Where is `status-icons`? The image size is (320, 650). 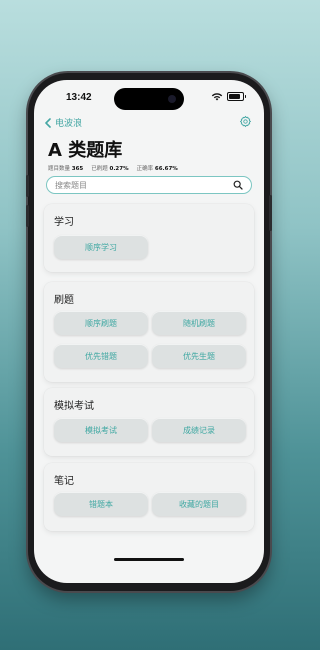 status-icons is located at coordinates (228, 96).